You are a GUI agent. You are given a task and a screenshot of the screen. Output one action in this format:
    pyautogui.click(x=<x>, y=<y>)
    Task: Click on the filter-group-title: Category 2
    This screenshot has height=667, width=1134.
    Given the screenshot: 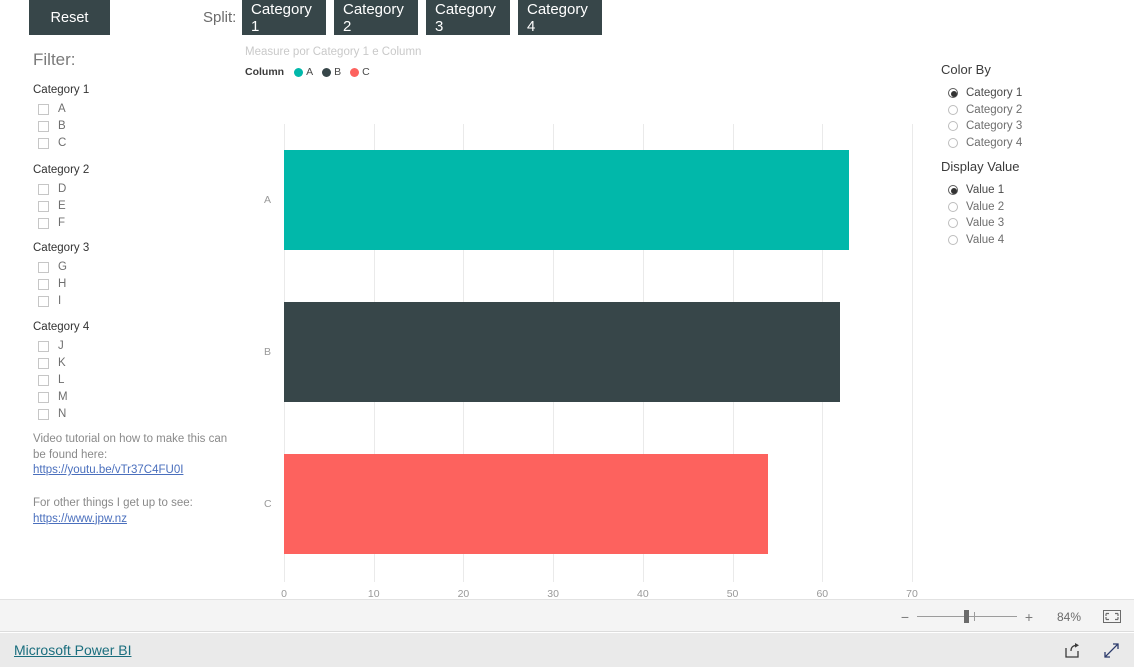 What is the action you would take?
    pyautogui.click(x=61, y=170)
    